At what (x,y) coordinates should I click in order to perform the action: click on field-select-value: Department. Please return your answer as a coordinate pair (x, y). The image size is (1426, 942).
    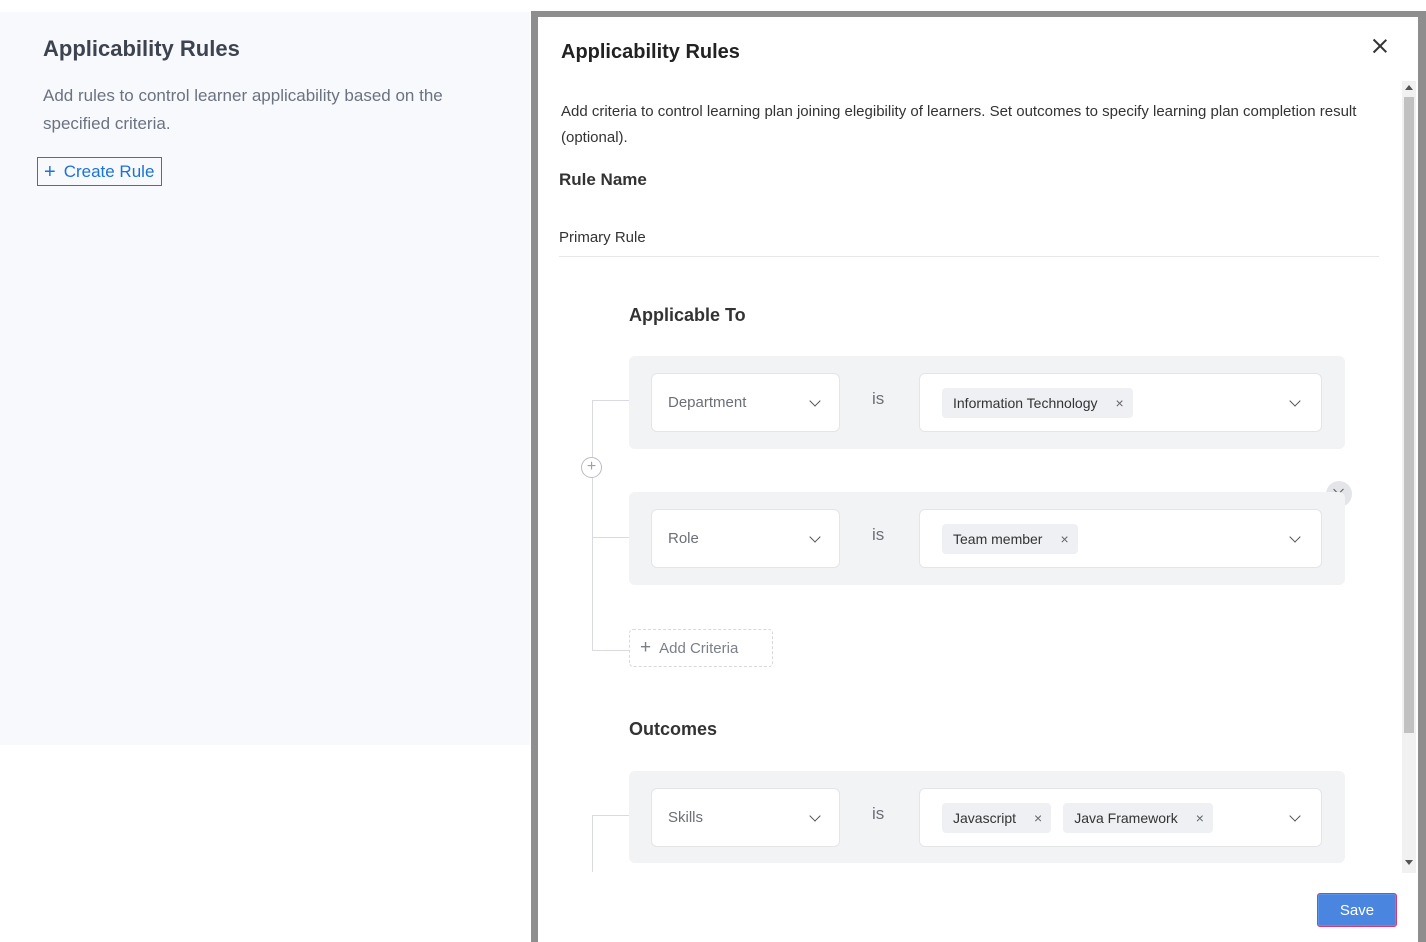
    Looking at the image, I should click on (707, 402).